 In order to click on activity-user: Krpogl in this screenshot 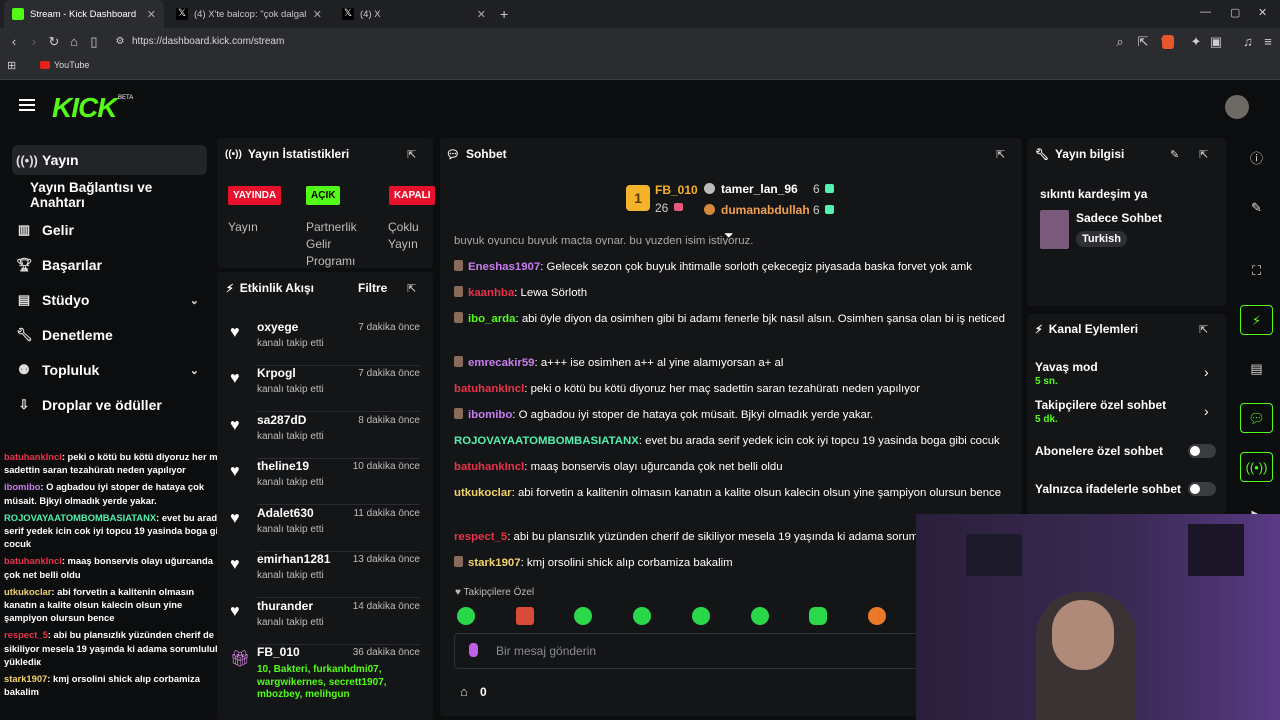, I will do `click(276, 373)`.